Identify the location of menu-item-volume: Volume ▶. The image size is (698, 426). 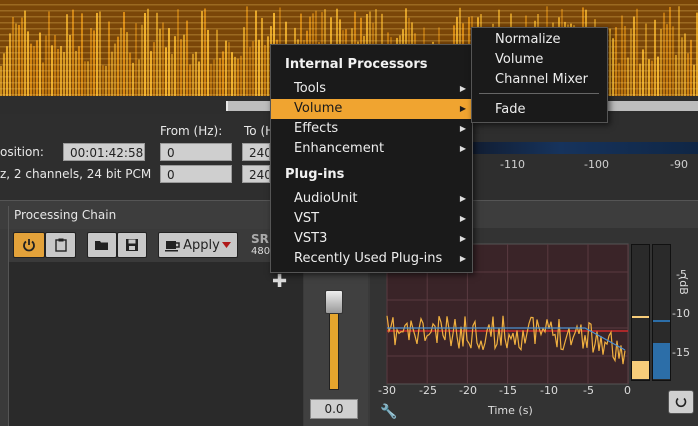
(371, 109).